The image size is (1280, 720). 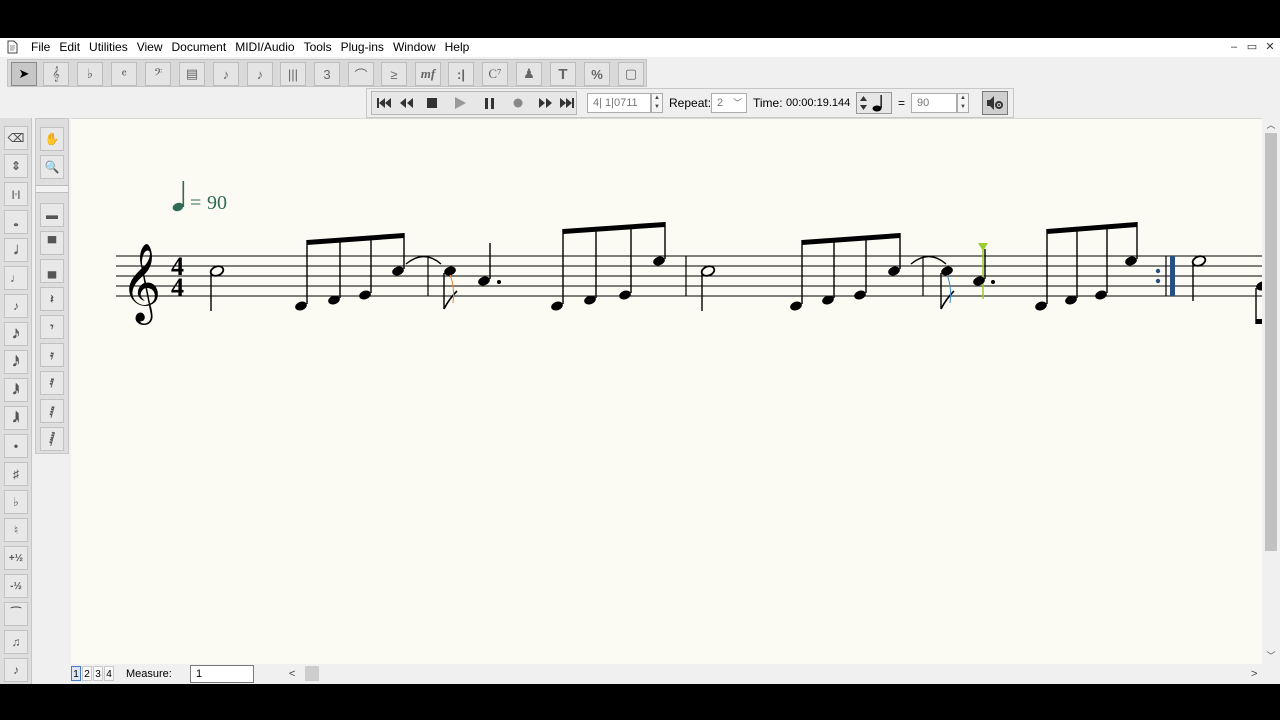 What do you see at coordinates (16, 642) in the screenshot?
I see `beam-icon: ♫` at bounding box center [16, 642].